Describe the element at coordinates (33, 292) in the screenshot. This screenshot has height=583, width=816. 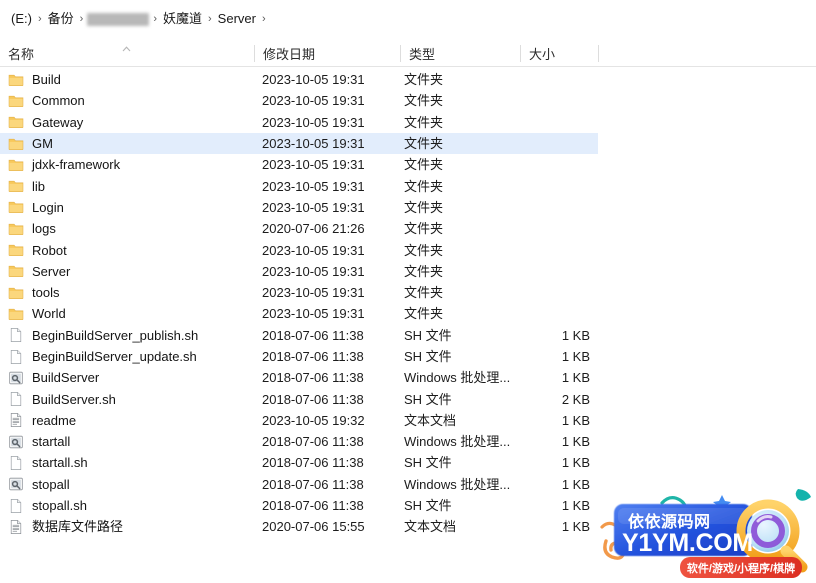
I see `file-name-cell: tools` at that location.